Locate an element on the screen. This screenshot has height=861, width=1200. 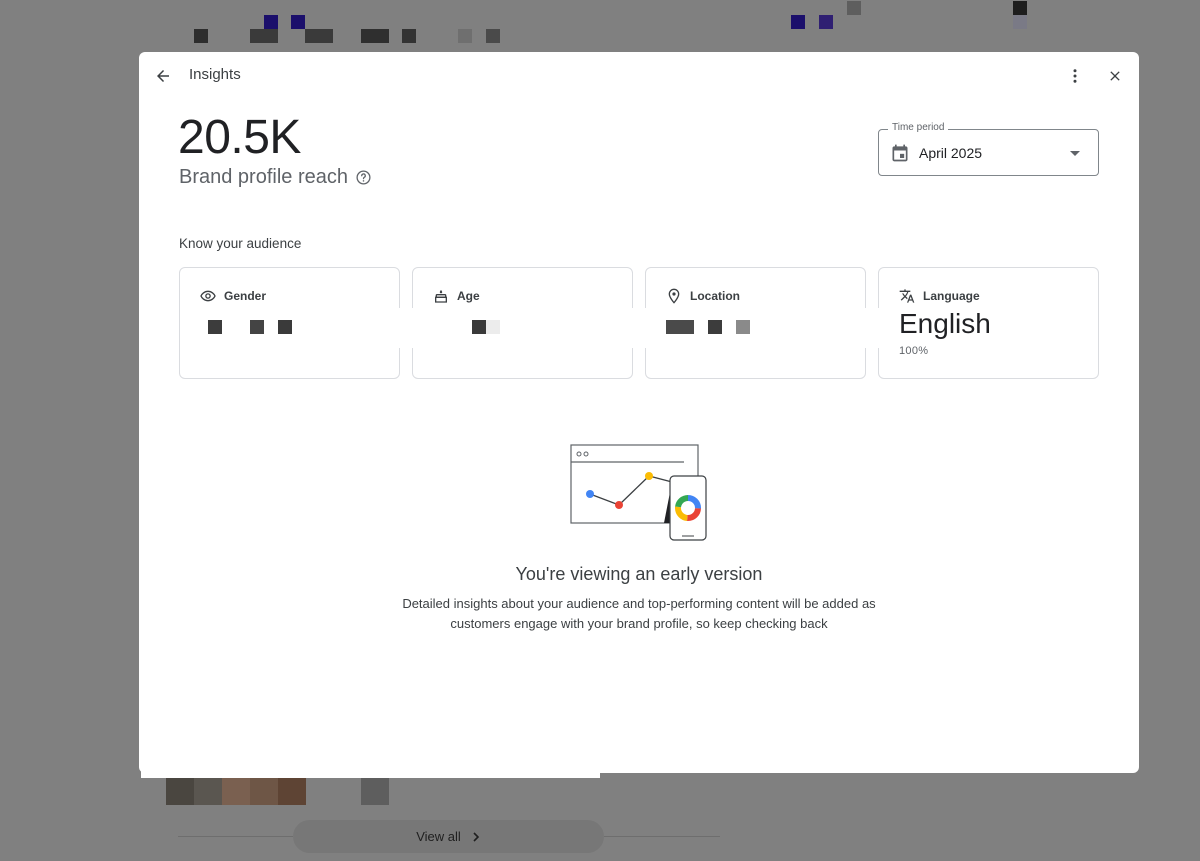
calendar-icon is located at coordinates (900, 153).